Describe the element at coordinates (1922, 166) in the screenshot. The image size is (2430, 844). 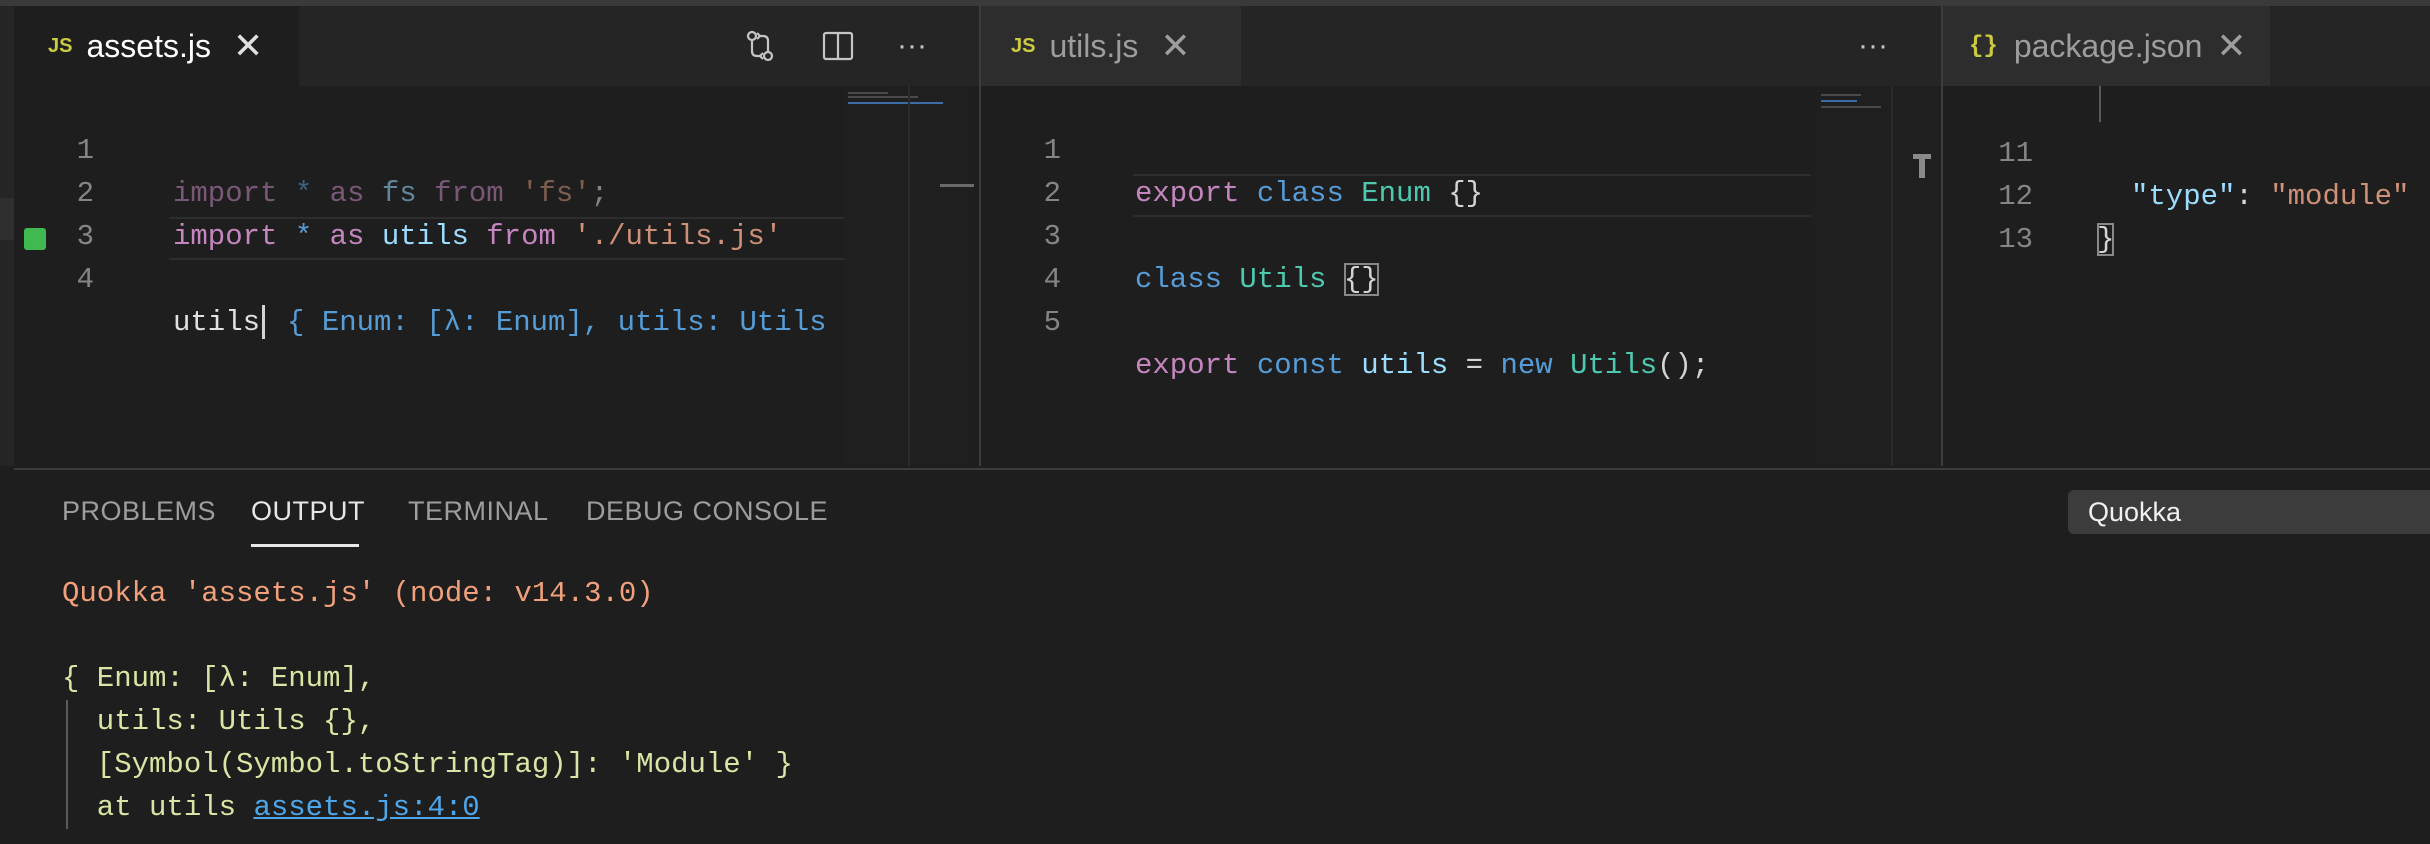
I see `text-cursor-icon` at that location.